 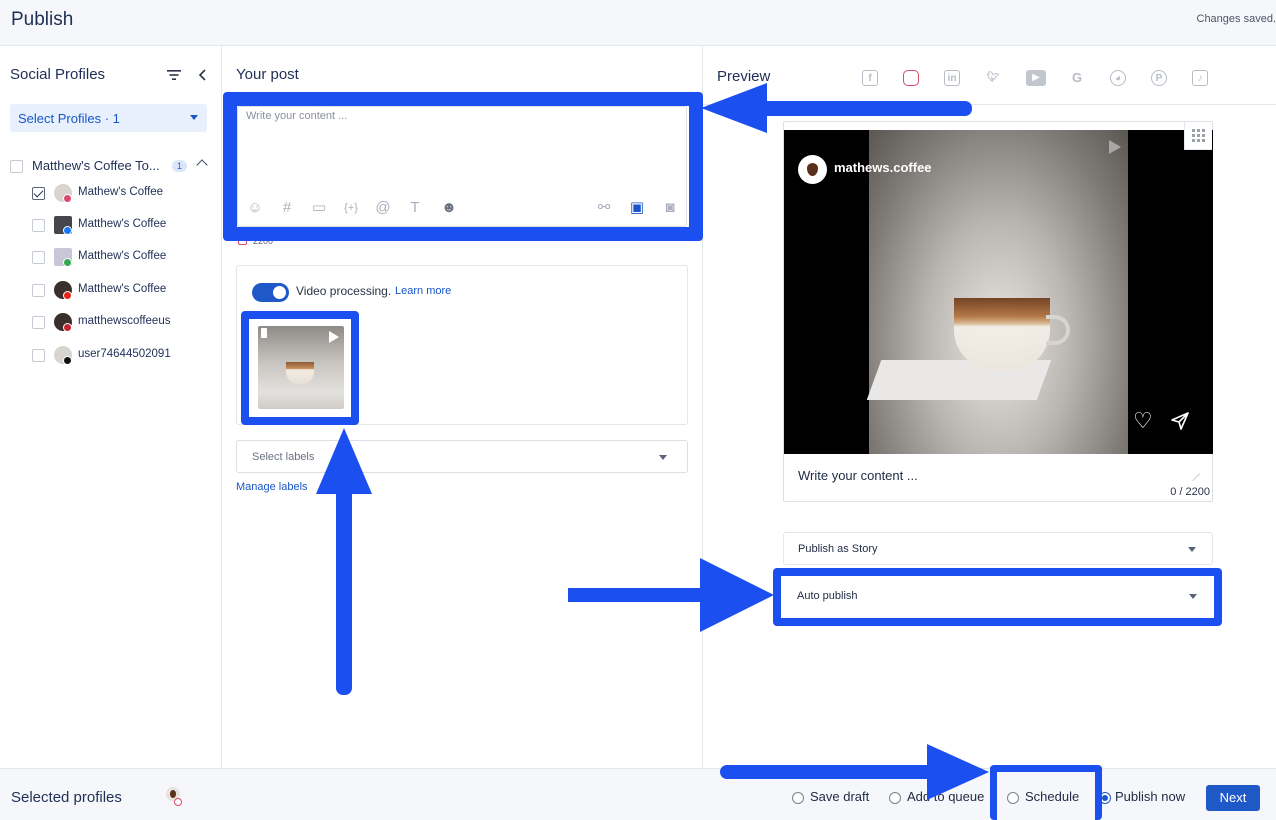 What do you see at coordinates (1150, 796) in the screenshot?
I see `publish-now-label: Publish now` at bounding box center [1150, 796].